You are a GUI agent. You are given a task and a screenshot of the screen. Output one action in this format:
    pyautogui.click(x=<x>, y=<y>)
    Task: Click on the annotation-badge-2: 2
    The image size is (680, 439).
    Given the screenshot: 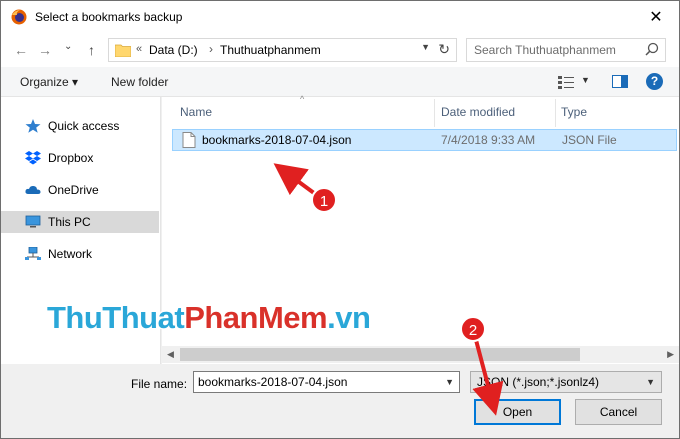 What is the action you would take?
    pyautogui.click(x=473, y=329)
    